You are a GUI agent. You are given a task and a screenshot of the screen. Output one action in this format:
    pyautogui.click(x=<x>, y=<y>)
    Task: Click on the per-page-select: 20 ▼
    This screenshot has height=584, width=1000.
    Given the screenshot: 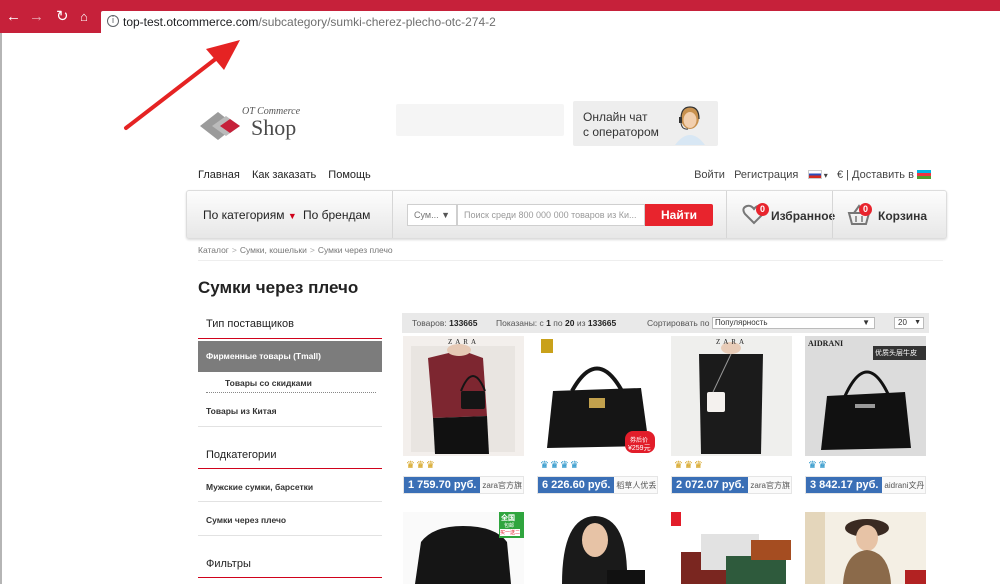 What is the action you would take?
    pyautogui.click(x=909, y=323)
    